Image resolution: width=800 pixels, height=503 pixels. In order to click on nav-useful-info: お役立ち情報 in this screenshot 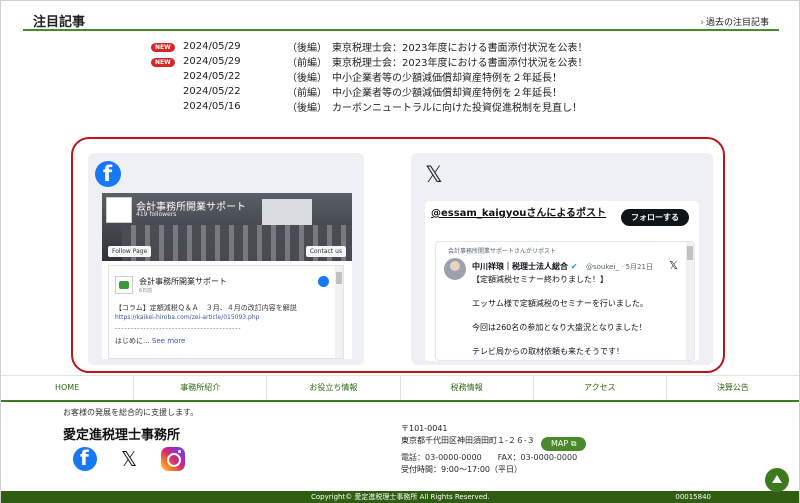, I will do `click(334, 388)`.